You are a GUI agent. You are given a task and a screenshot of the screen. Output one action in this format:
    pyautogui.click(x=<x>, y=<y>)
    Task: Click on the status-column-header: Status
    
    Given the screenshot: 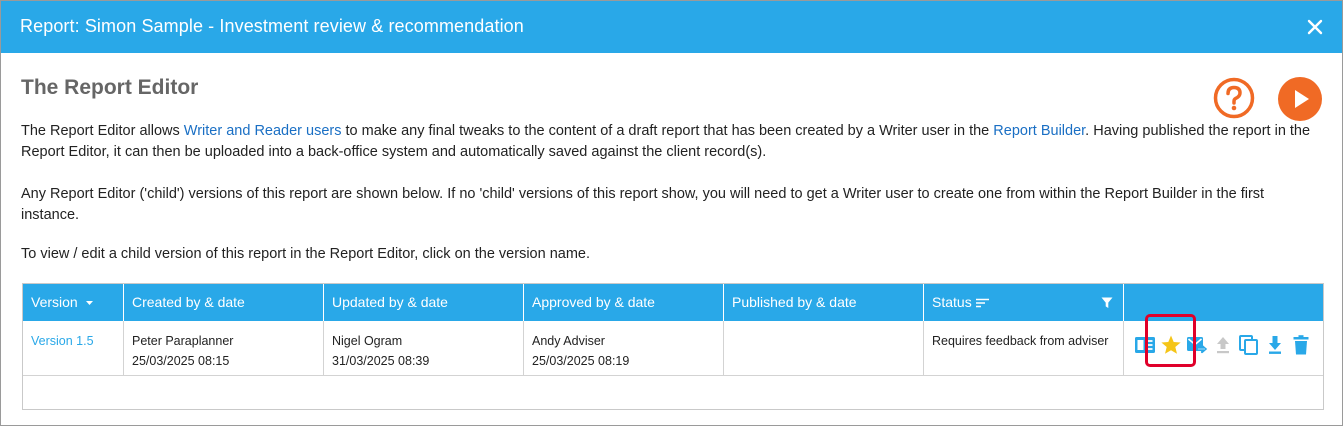 What is the action you would take?
    pyautogui.click(x=1024, y=302)
    